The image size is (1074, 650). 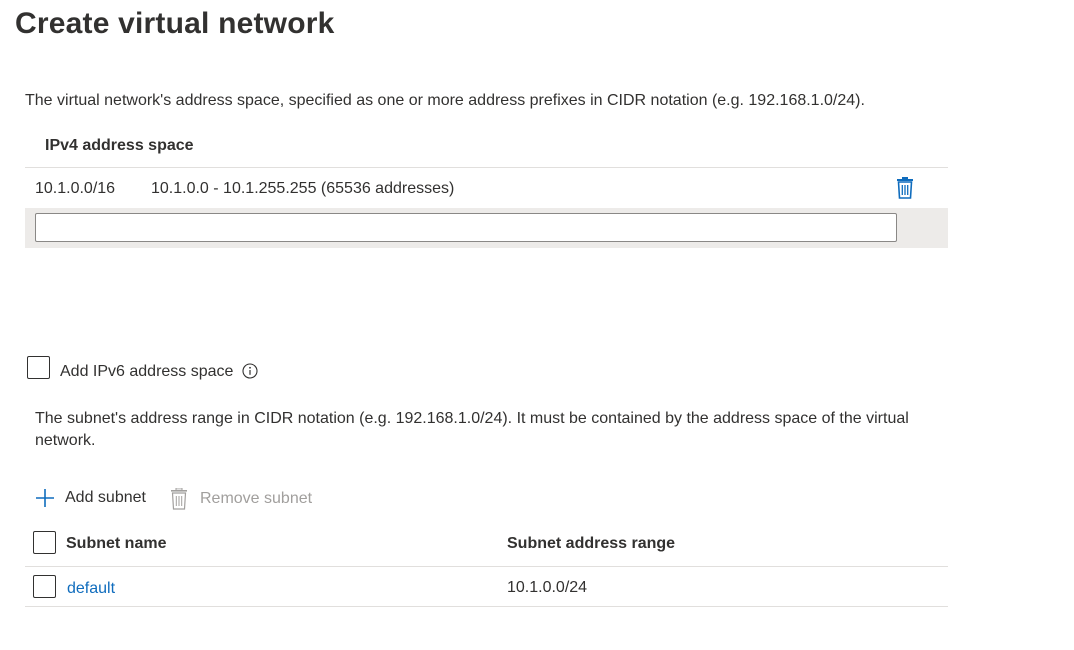 What do you see at coordinates (466, 227) in the screenshot?
I see `new-address-input` at bounding box center [466, 227].